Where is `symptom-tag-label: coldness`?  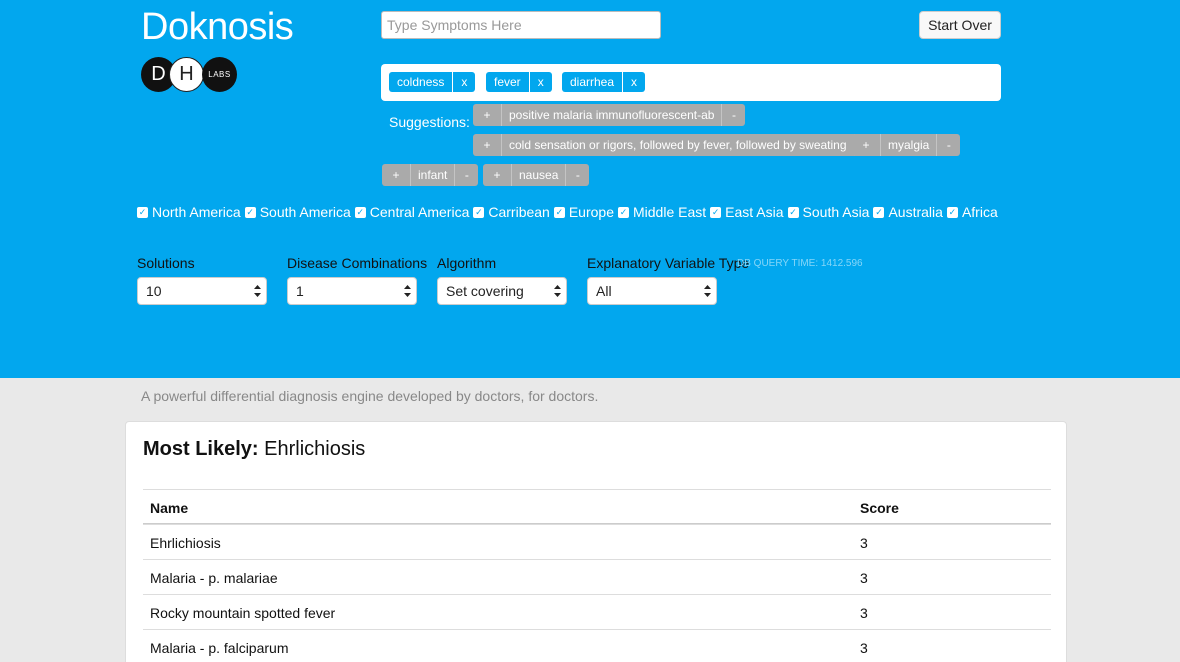 symptom-tag-label: coldness is located at coordinates (421, 82).